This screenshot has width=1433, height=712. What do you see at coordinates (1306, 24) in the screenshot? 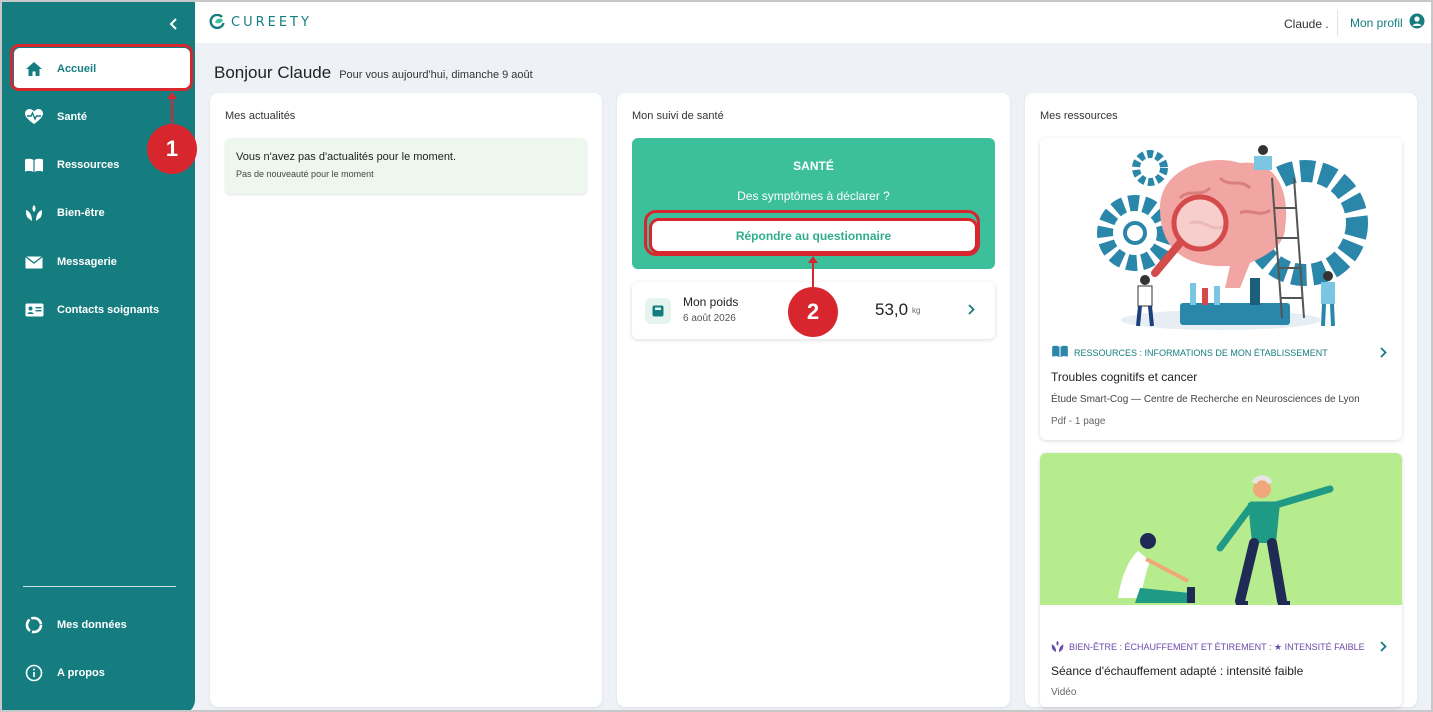
I see `user-name: Claude .` at bounding box center [1306, 24].